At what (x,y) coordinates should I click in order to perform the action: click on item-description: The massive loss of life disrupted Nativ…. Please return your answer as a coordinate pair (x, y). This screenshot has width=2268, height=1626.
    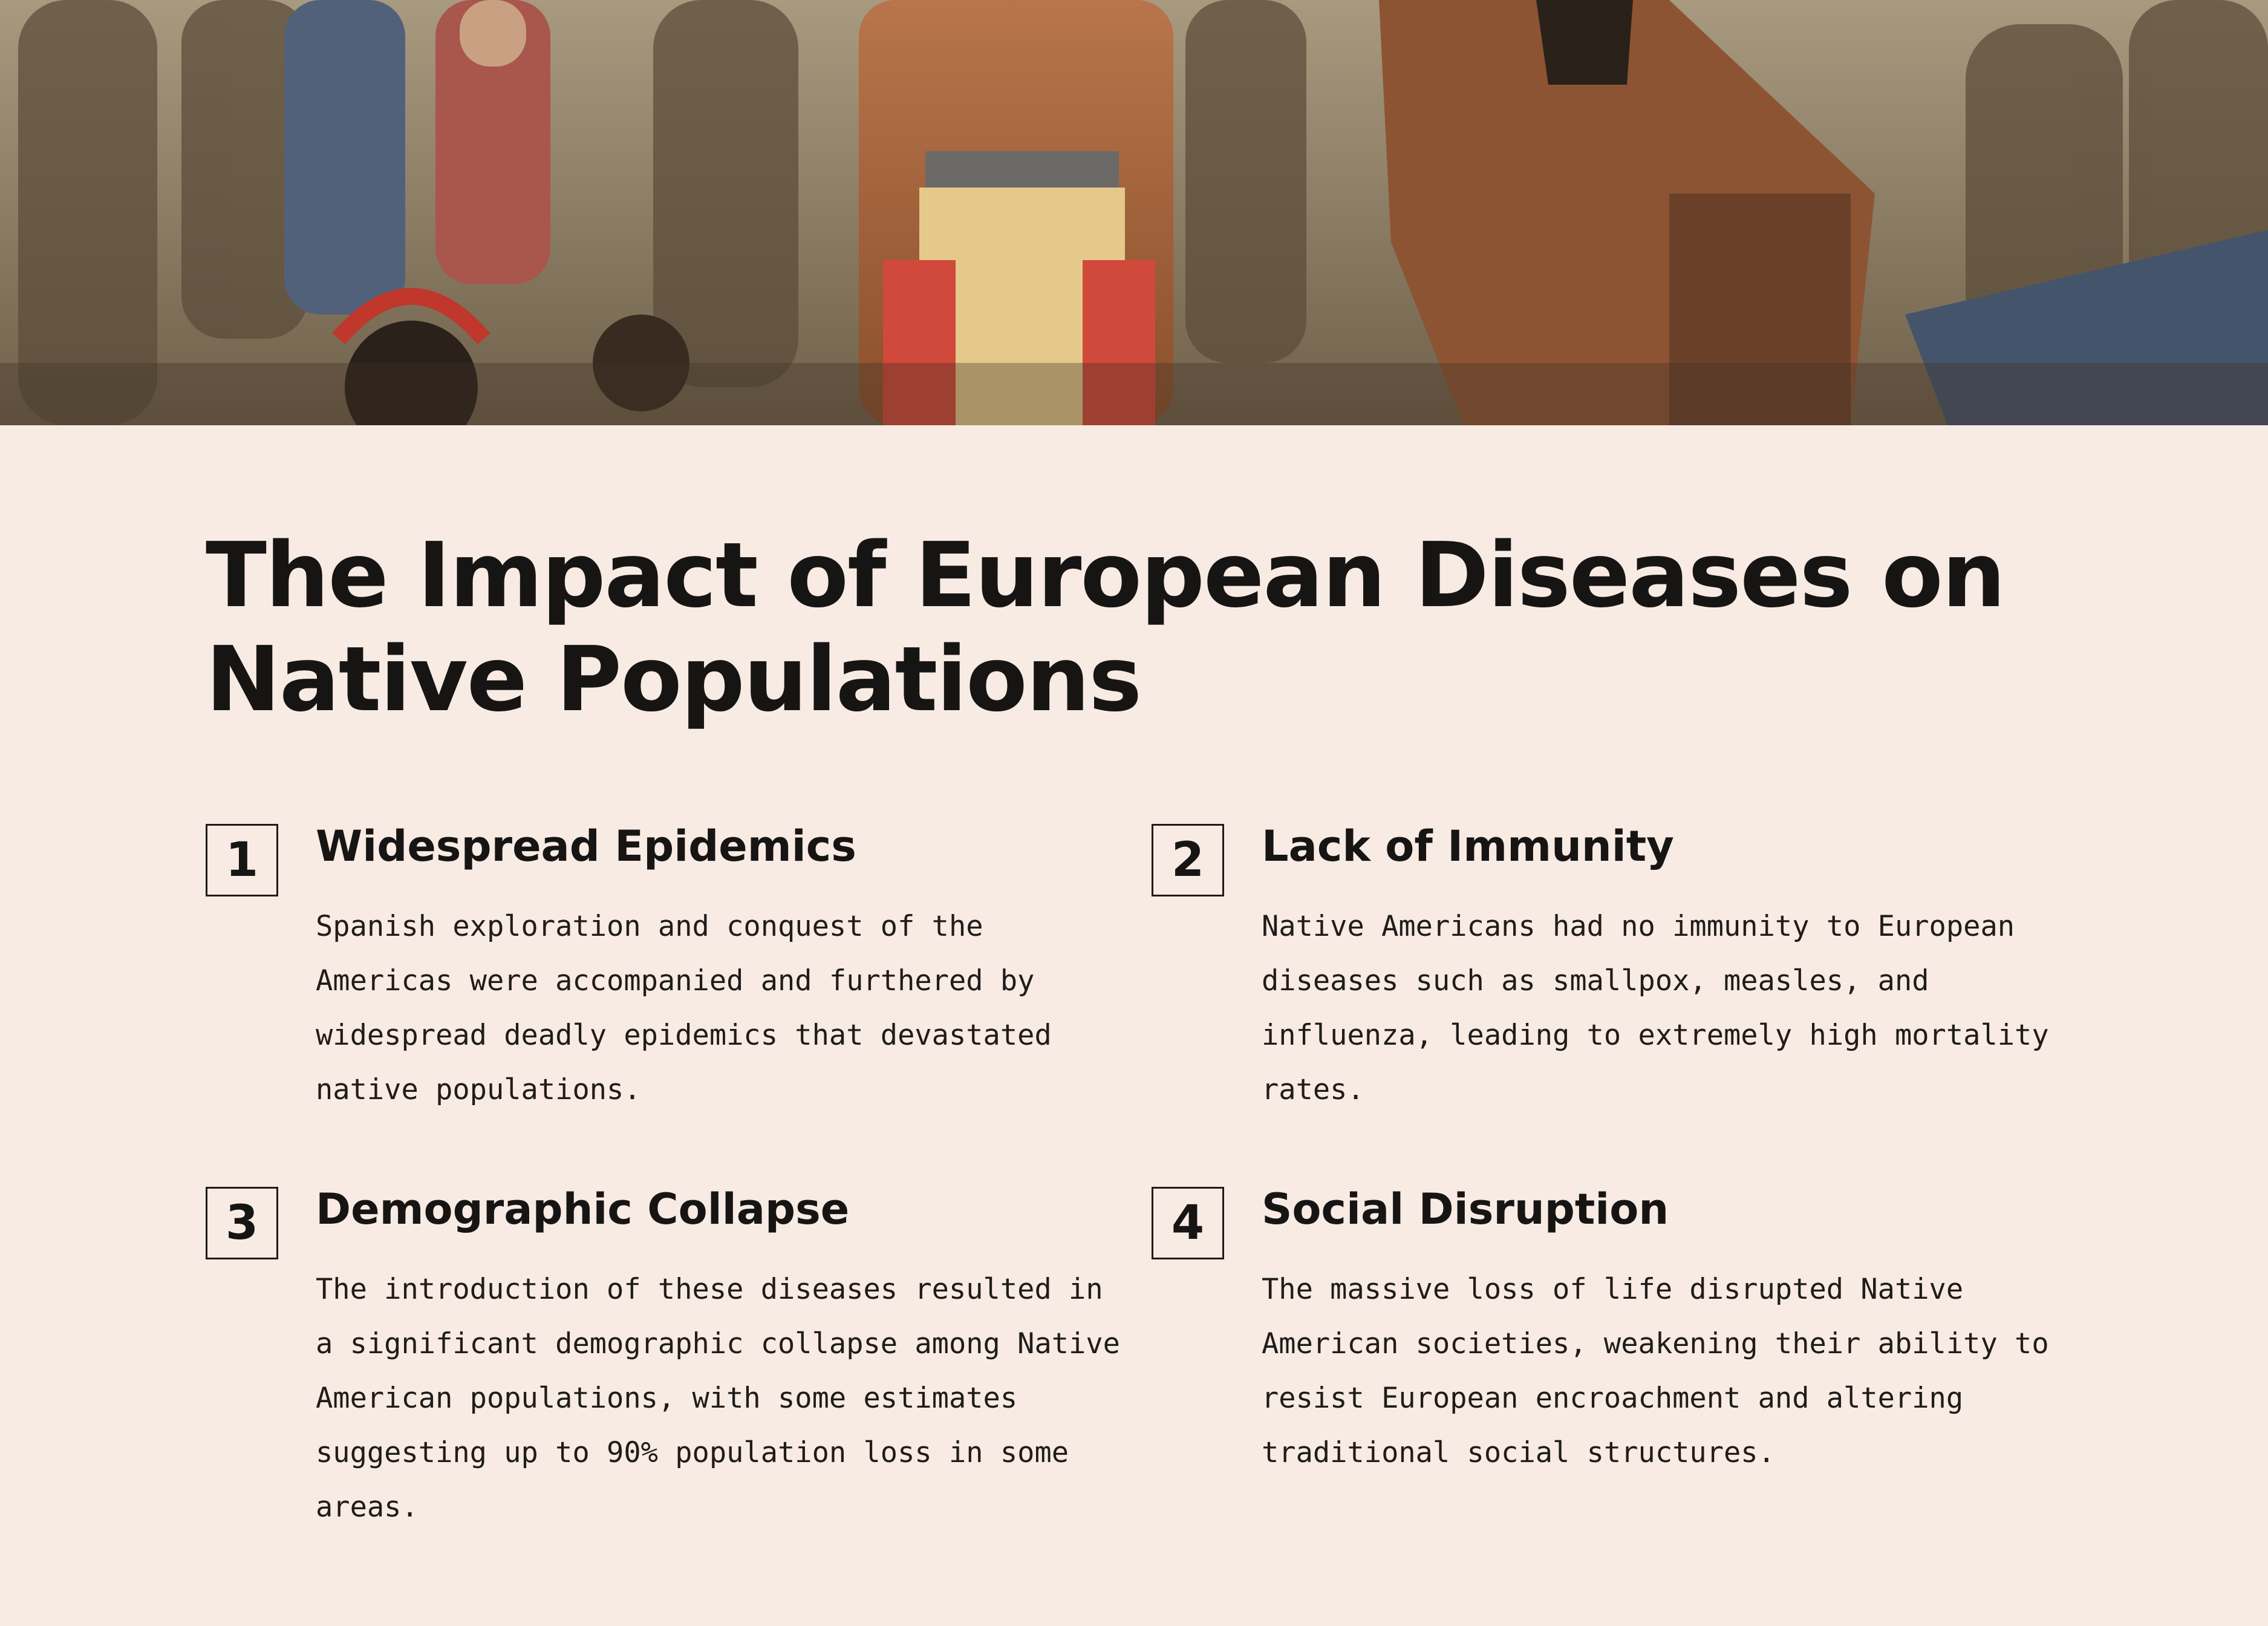
    Looking at the image, I should click on (1656, 1371).